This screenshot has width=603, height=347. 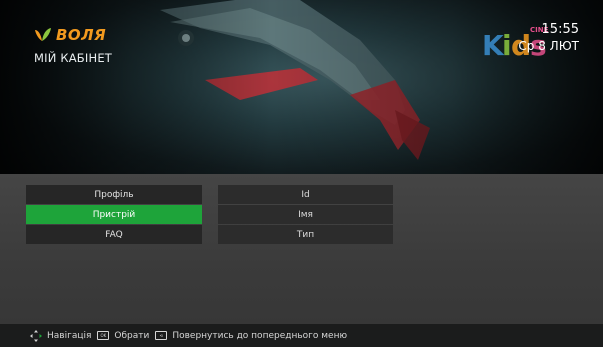 I want to click on clock-date: Ср 8 ЛЮТ, so click(x=548, y=46).